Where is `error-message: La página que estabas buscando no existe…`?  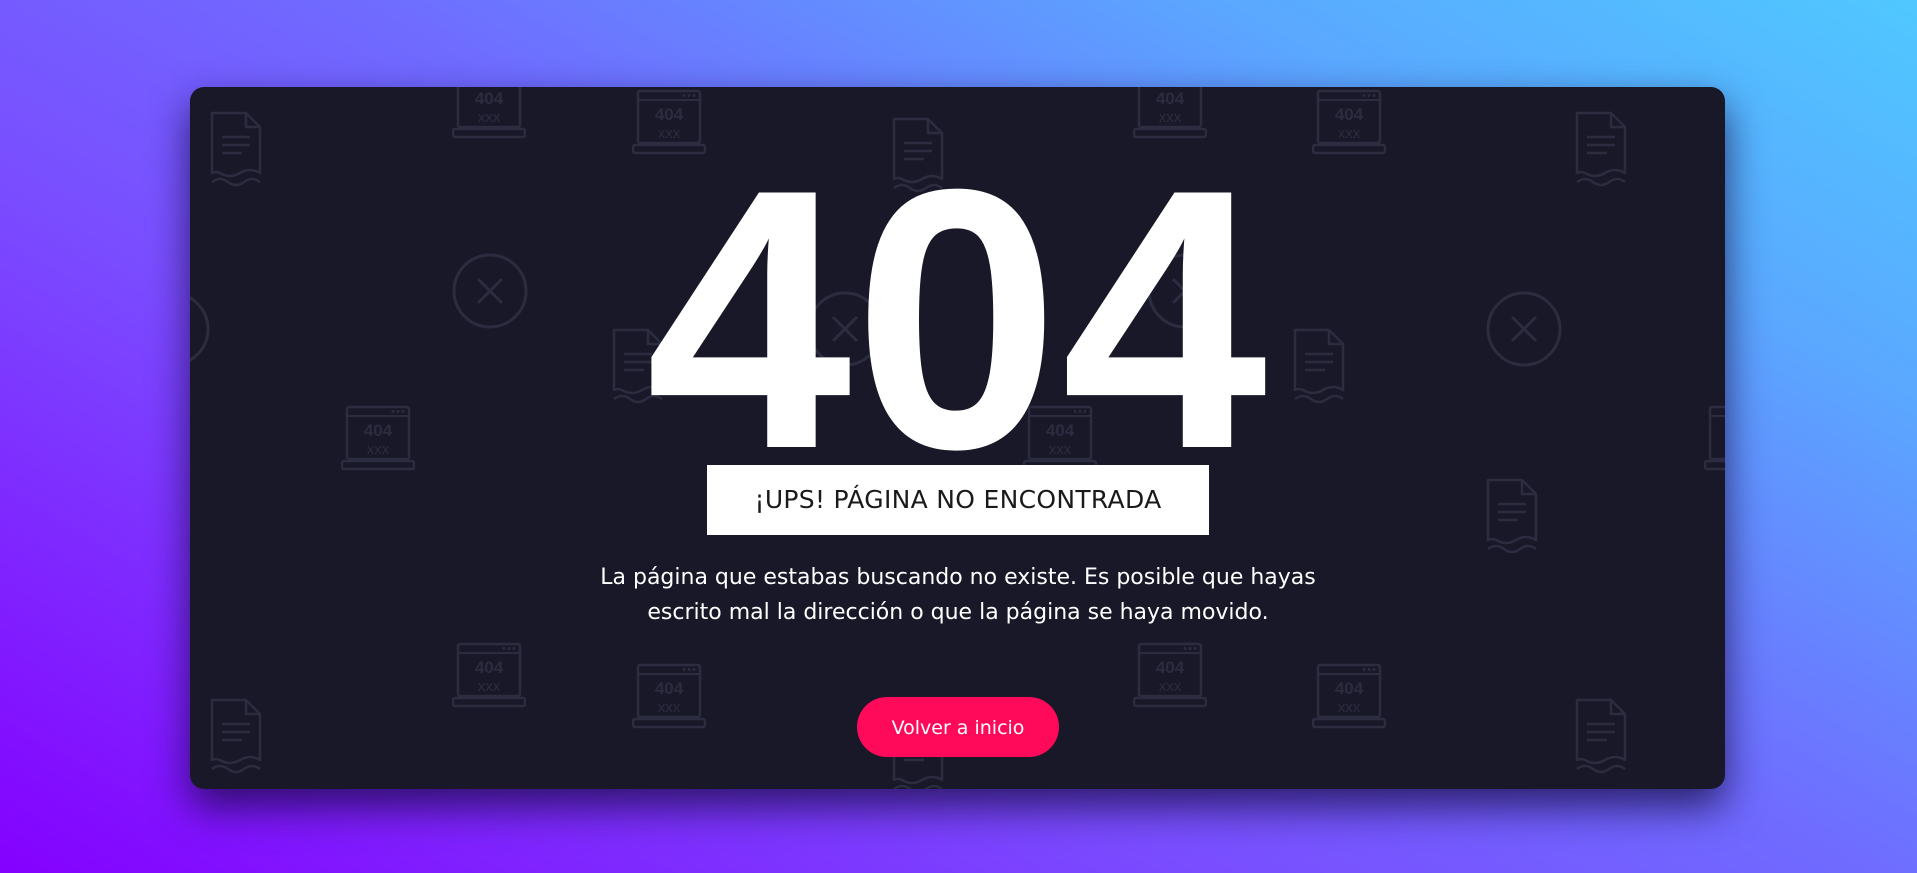
error-message: La página que estabas buscando no existe… is located at coordinates (958, 595).